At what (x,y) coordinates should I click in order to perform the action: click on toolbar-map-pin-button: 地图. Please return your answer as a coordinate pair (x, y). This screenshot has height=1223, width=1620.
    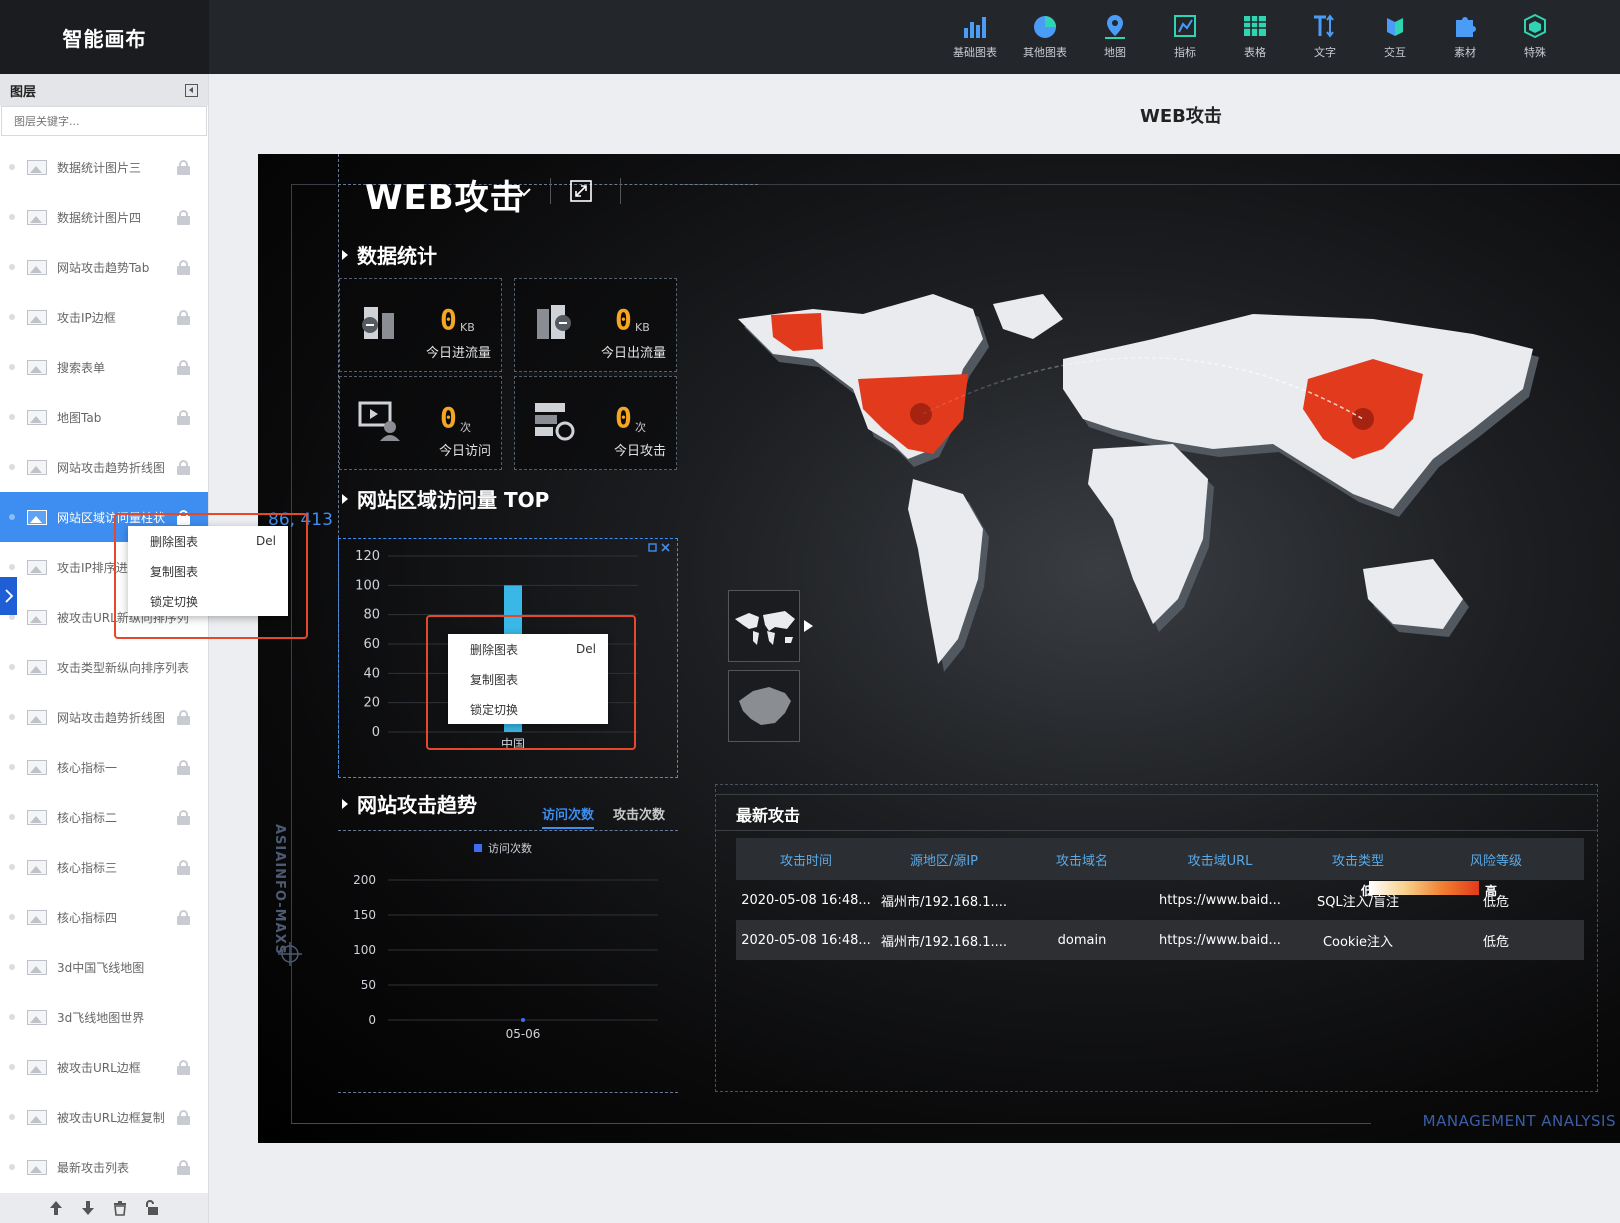
    Looking at the image, I should click on (1115, 36).